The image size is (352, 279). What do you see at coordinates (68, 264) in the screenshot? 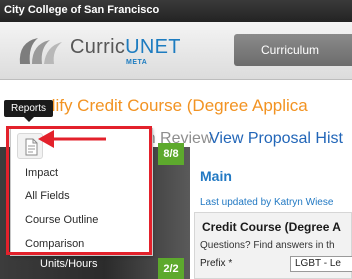
I see `sidebar-item-units-hours: Units/Hours` at bounding box center [68, 264].